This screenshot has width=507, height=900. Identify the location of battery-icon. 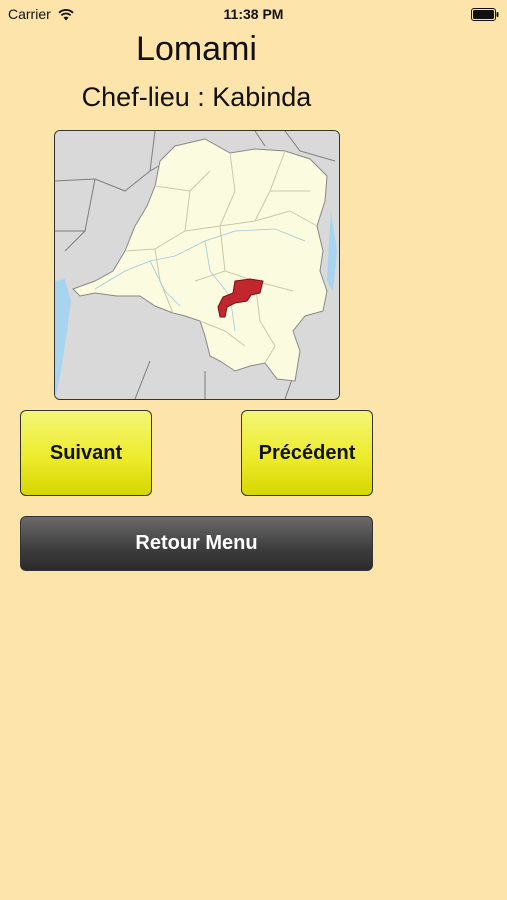
(485, 14).